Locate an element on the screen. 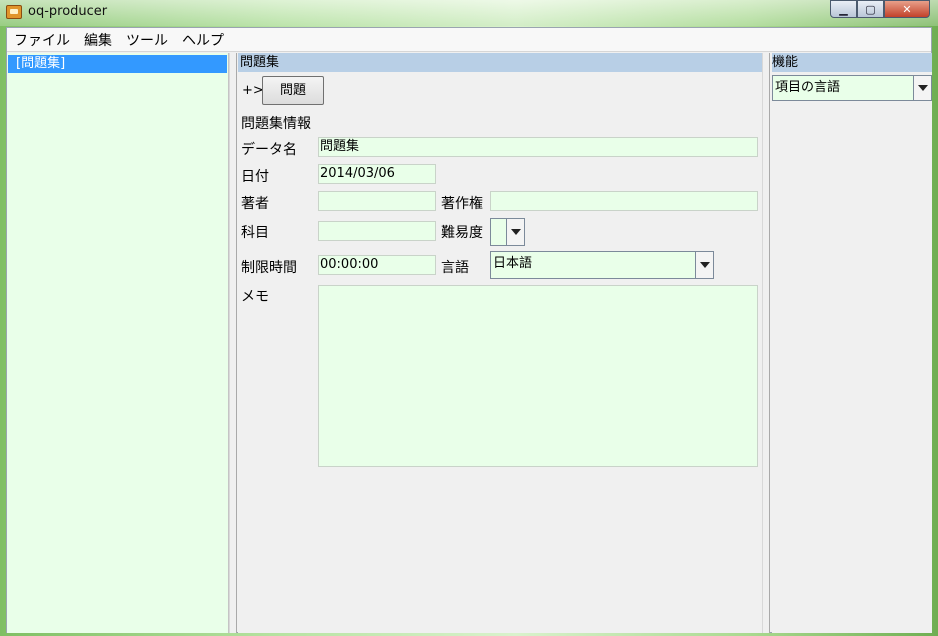 Image resolution: width=938 pixels, height=636 pixels. data-name-field: 問題集 is located at coordinates (538, 147).